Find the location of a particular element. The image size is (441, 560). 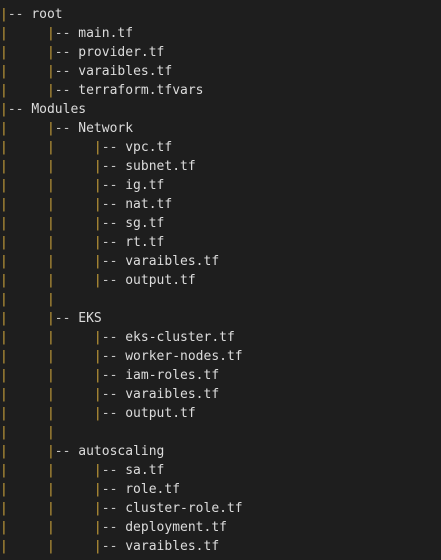

tree-line: | | | -- subnet.tf is located at coordinates (220, 166).